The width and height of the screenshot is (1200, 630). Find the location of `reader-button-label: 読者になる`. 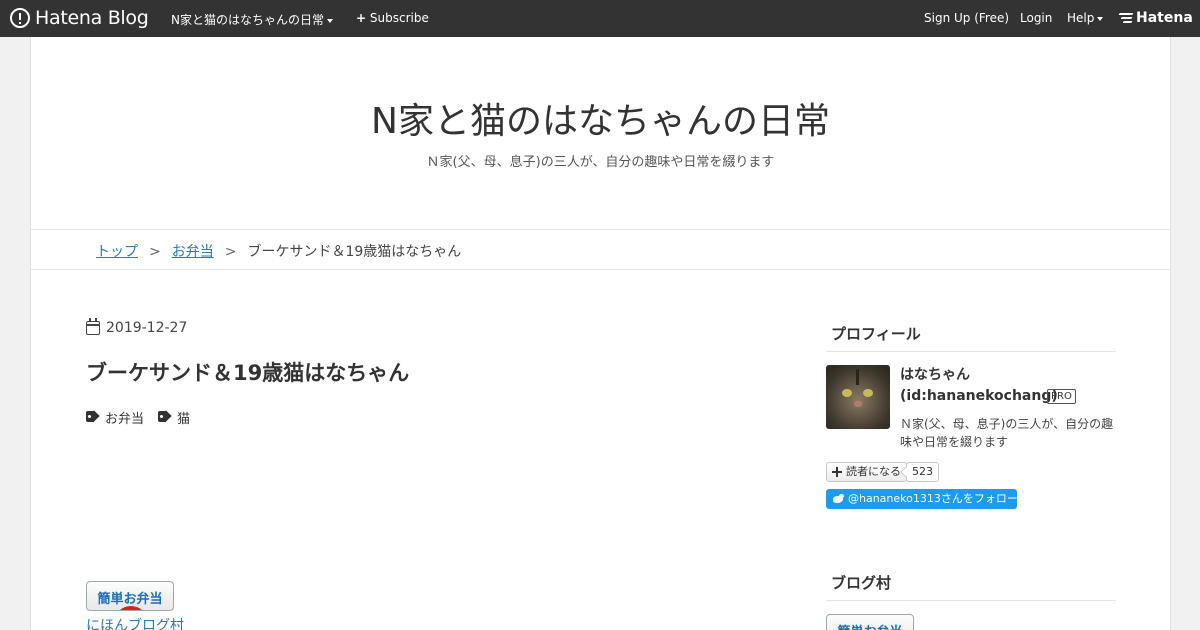

reader-button-label: 読者になる is located at coordinates (873, 471).